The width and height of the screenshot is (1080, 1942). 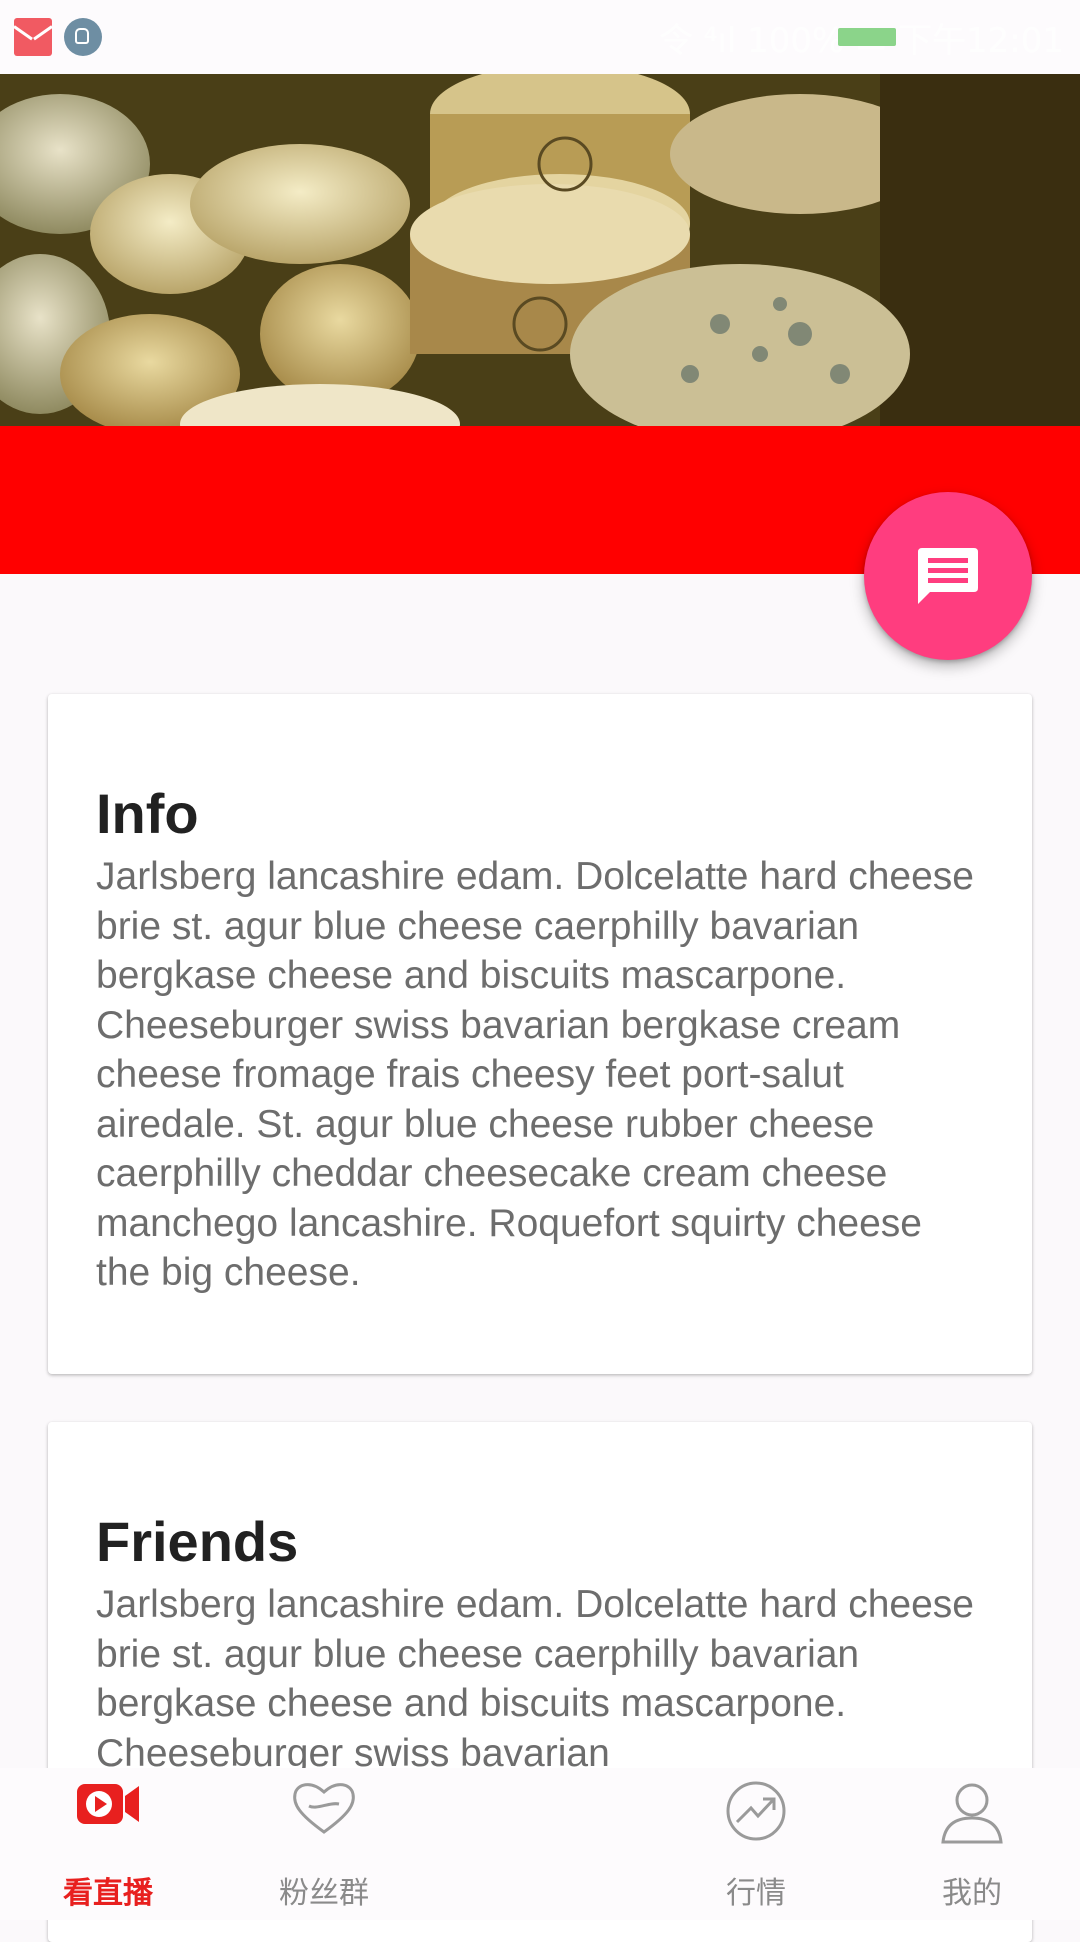 What do you see at coordinates (108, 1893) in the screenshot?
I see `nav-label-live: 看直播` at bounding box center [108, 1893].